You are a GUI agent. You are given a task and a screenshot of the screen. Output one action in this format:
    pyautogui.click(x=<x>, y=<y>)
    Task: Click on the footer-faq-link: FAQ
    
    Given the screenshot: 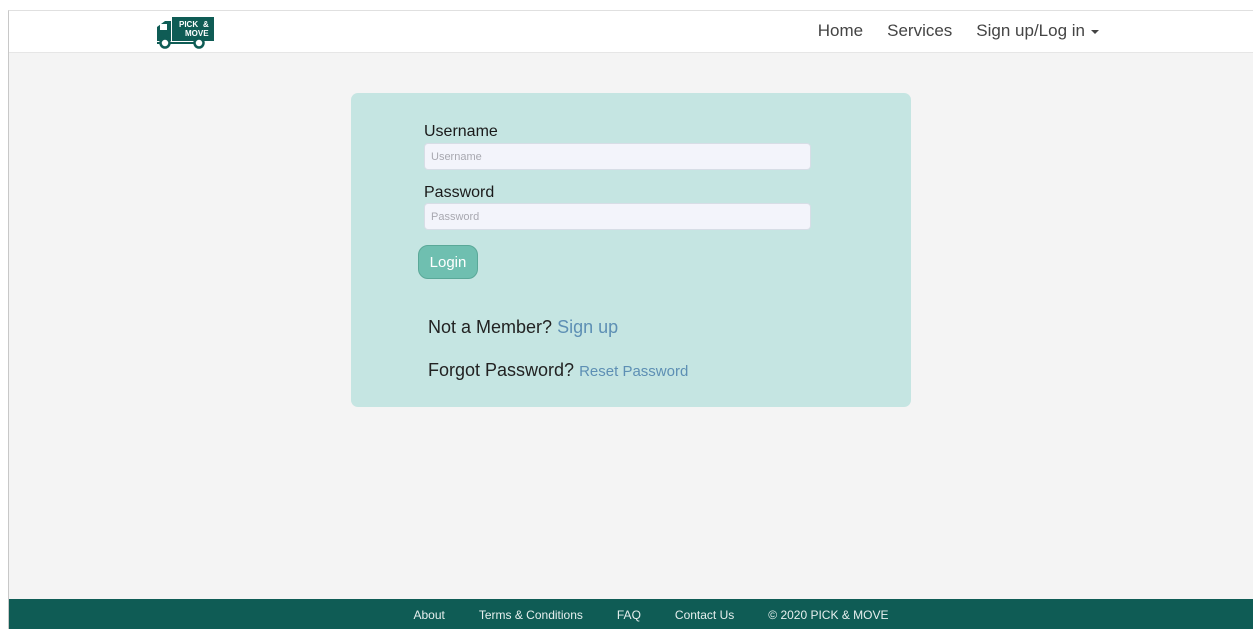 What is the action you would take?
    pyautogui.click(x=629, y=615)
    